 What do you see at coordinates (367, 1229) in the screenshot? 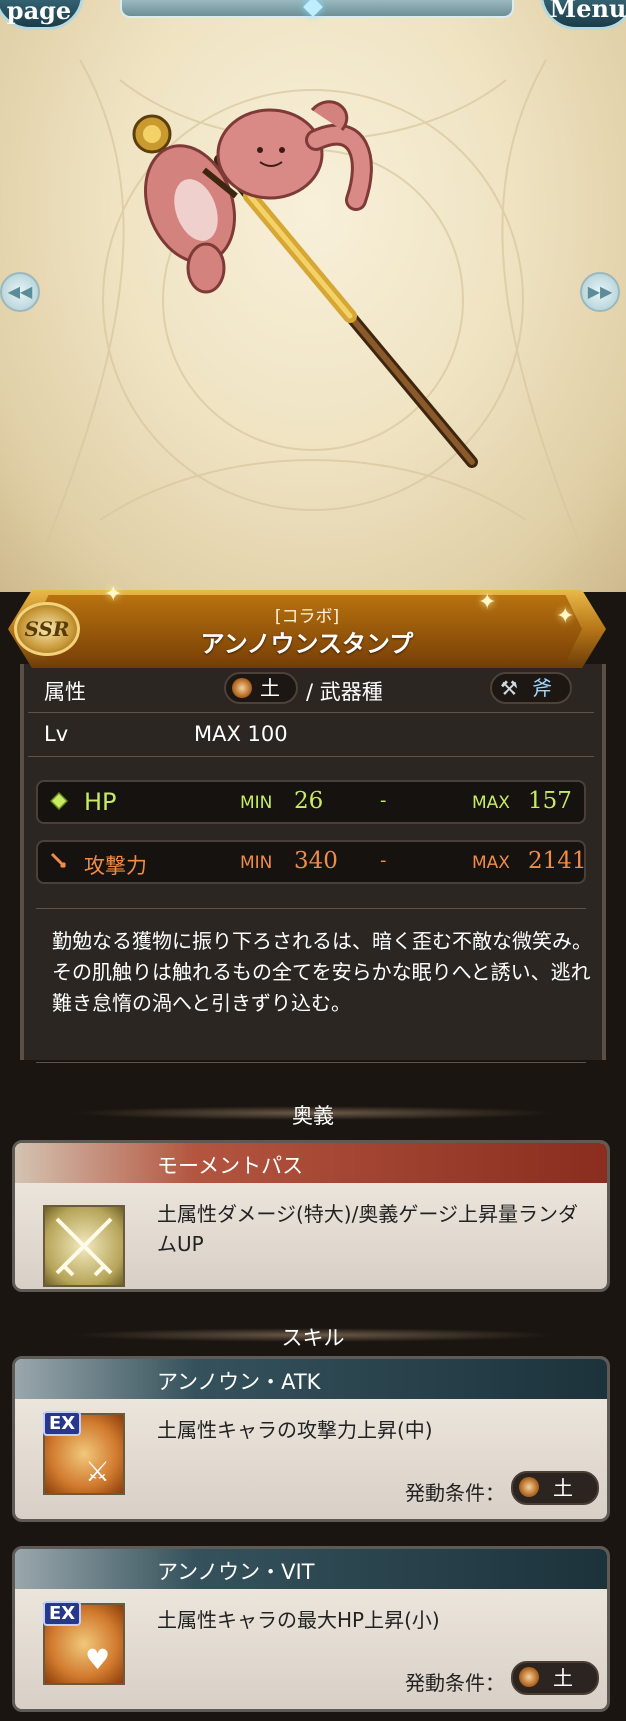
I see `ougi-description: 土属性ダメージ(特大)/奥義ゲージ上昇量ランダムUP` at bounding box center [367, 1229].